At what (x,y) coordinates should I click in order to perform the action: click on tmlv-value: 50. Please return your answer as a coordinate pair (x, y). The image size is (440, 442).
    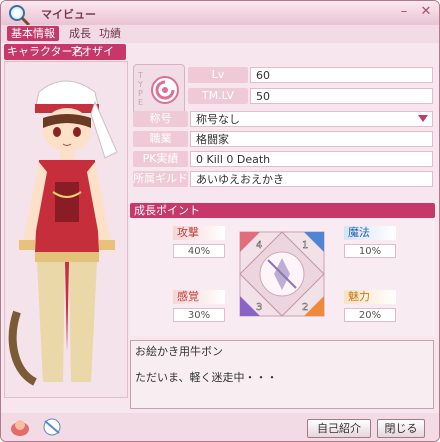
    Looking at the image, I should click on (341, 96).